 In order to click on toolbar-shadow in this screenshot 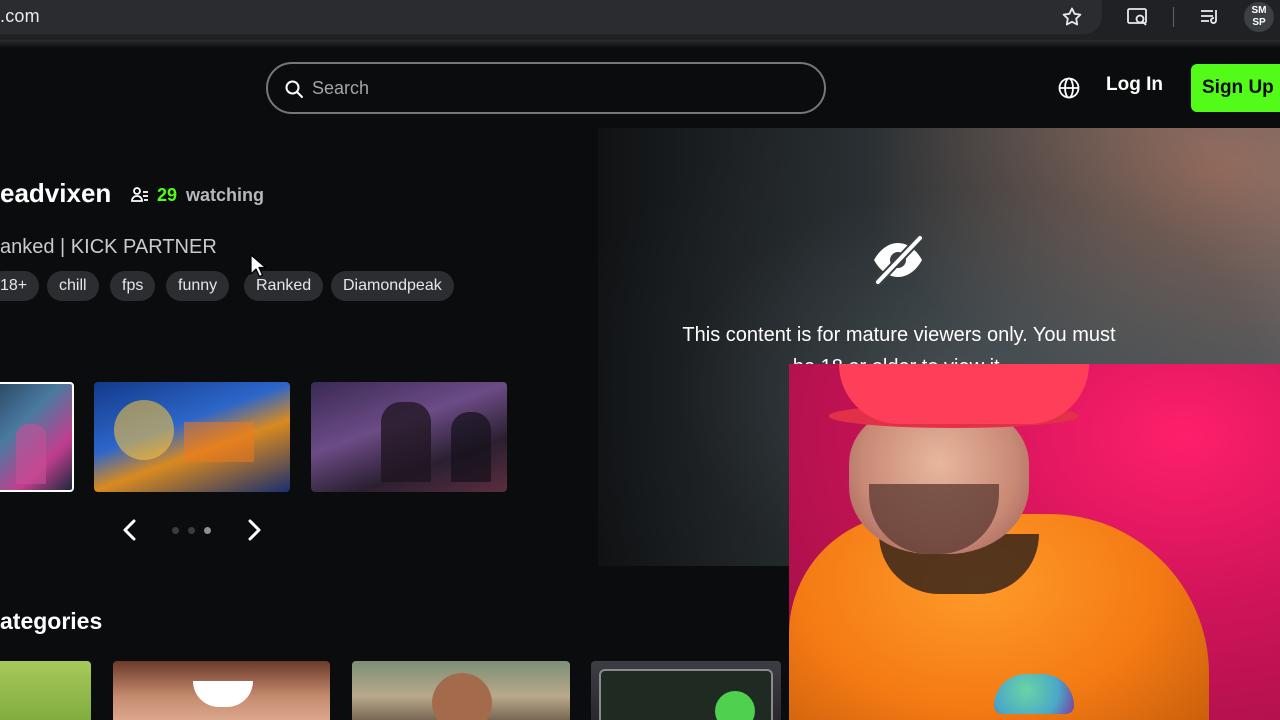, I will do `click(640, 44)`.